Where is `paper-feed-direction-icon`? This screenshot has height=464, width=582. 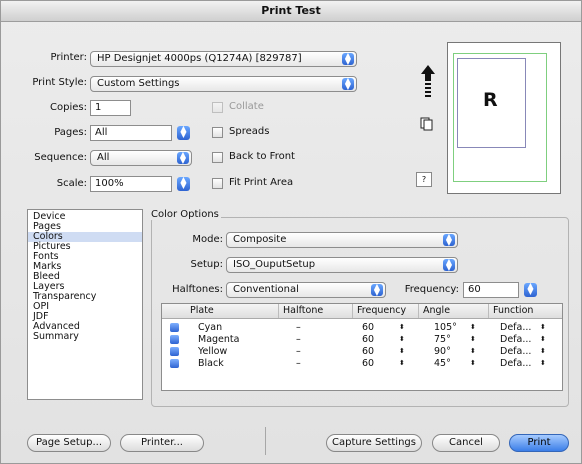 paper-feed-direction-icon is located at coordinates (428, 81).